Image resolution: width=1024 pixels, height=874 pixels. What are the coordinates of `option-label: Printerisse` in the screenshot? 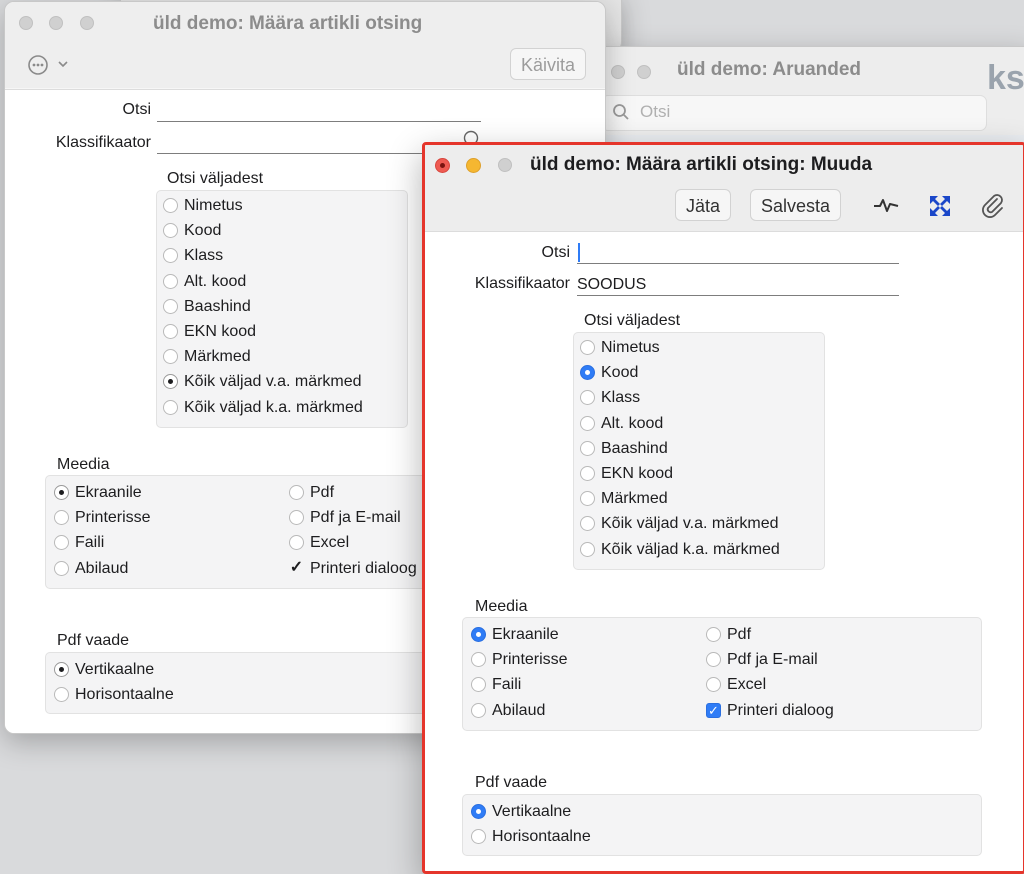 It's located at (113, 518).